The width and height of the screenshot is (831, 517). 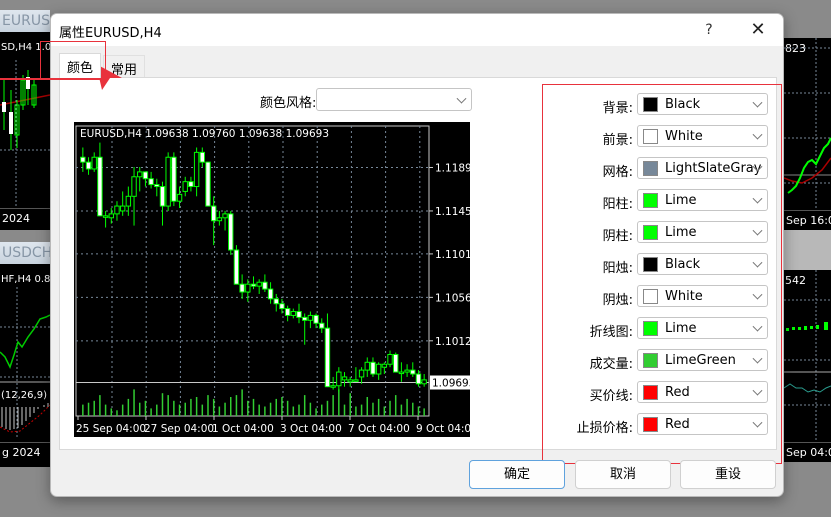 What do you see at coordinates (713, 168) in the screenshot?
I see `color-name: LightSlateGray` at bounding box center [713, 168].